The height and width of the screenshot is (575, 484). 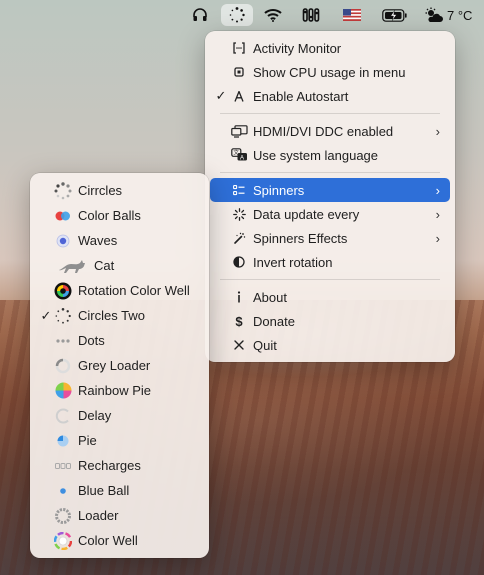 I want to click on menu-item-donate: $ Donate, so click(x=330, y=321).